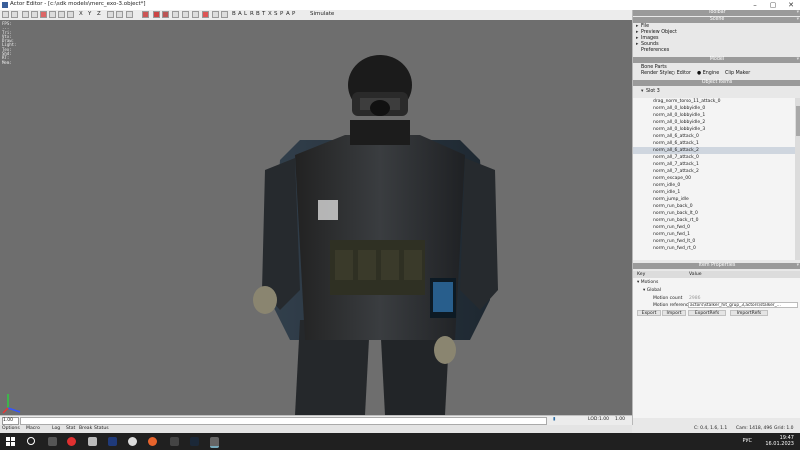 The image size is (800, 450). Describe the element at coordinates (11, 428) in the screenshot. I see `tab-options: Options` at that location.